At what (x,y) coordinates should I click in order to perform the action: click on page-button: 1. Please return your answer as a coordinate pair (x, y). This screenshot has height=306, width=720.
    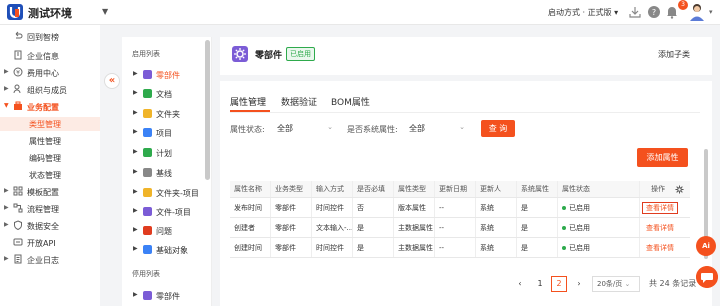
    Looking at the image, I should click on (540, 284).